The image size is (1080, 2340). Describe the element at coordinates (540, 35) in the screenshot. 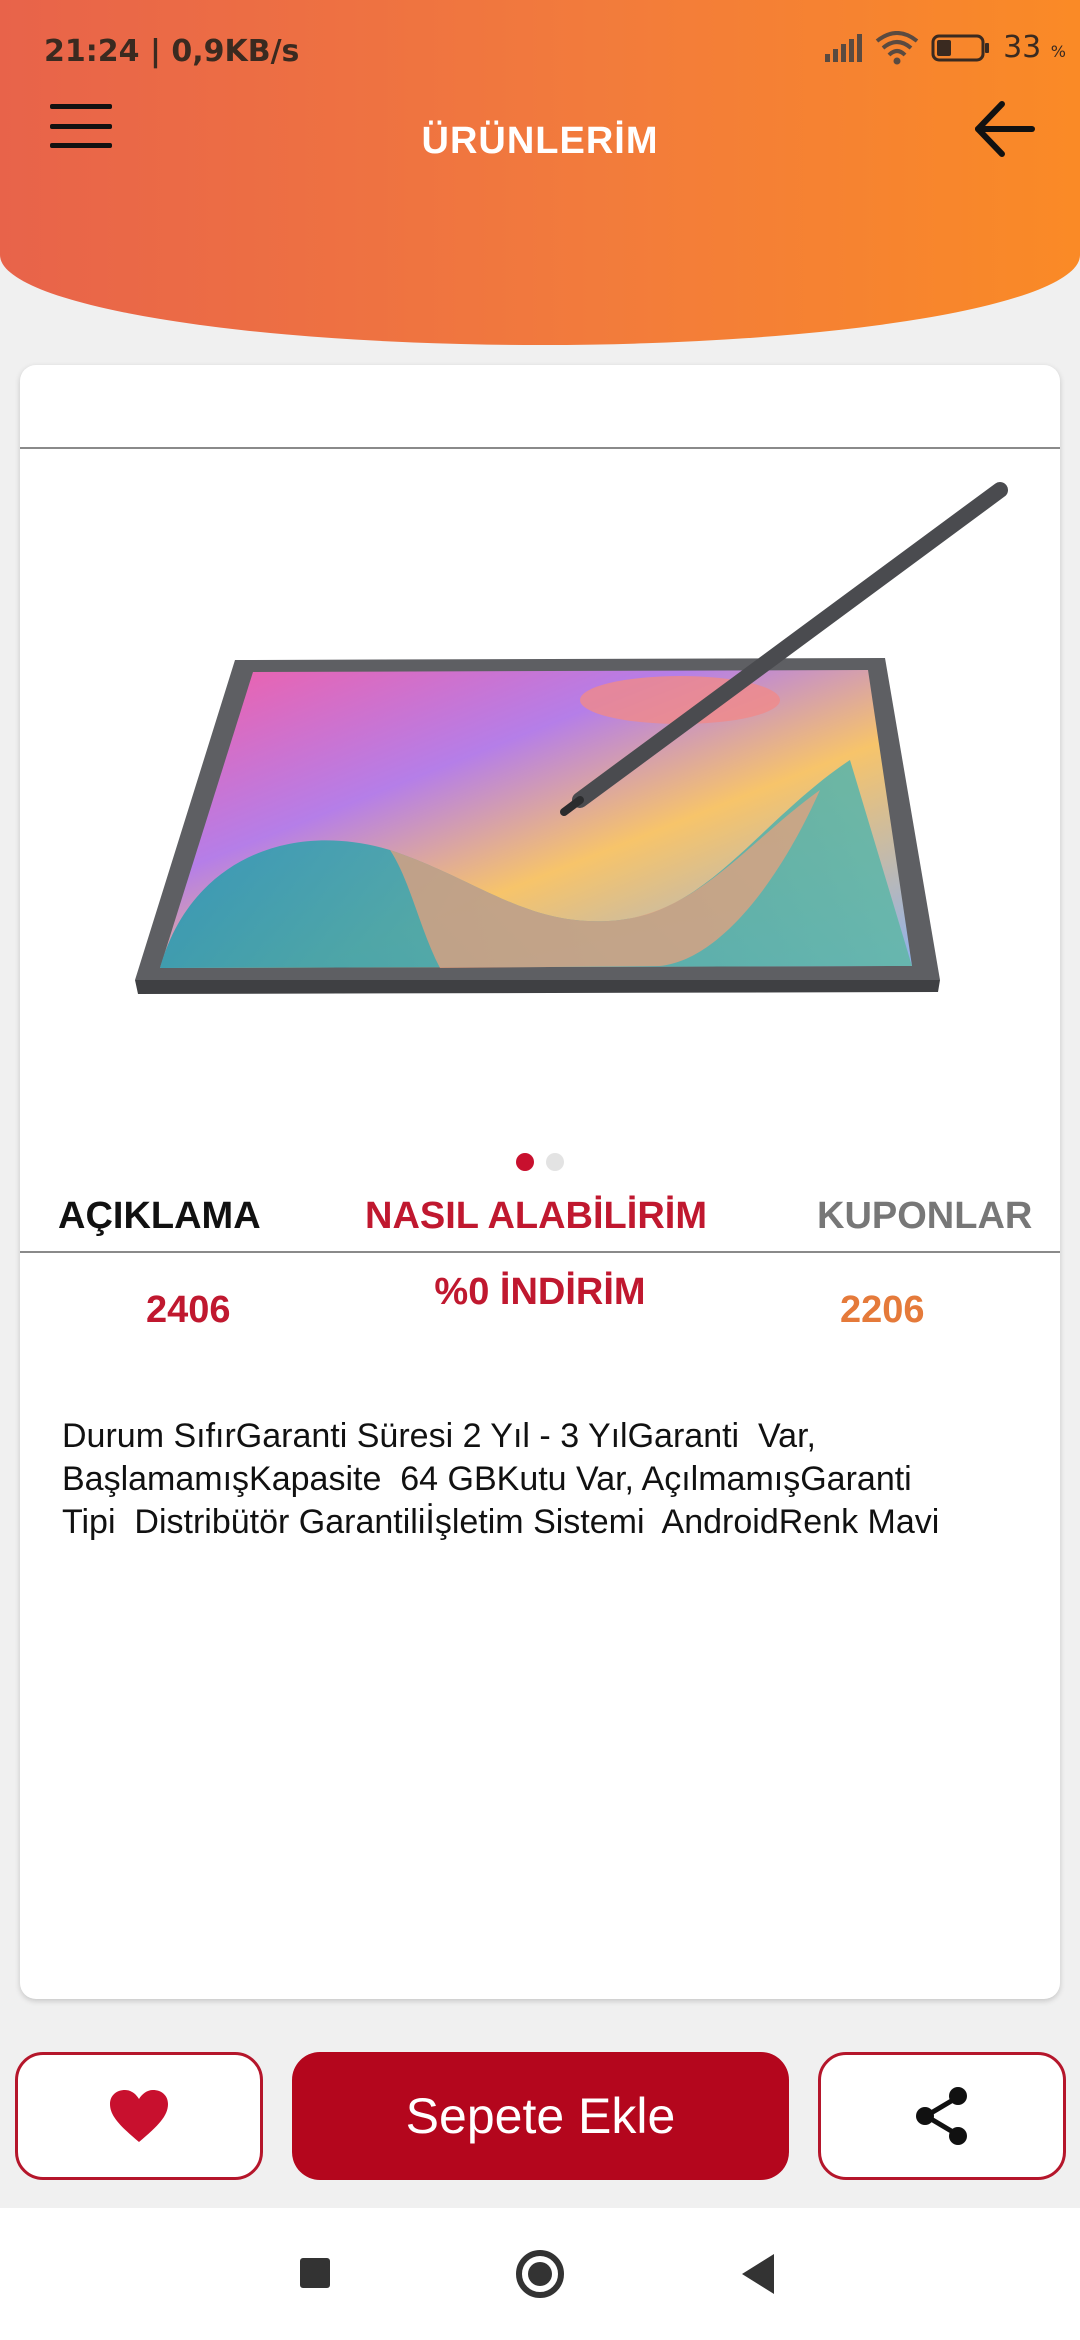

I see `status-bar: 21:24 | 0,9KB/s 33 %` at that location.